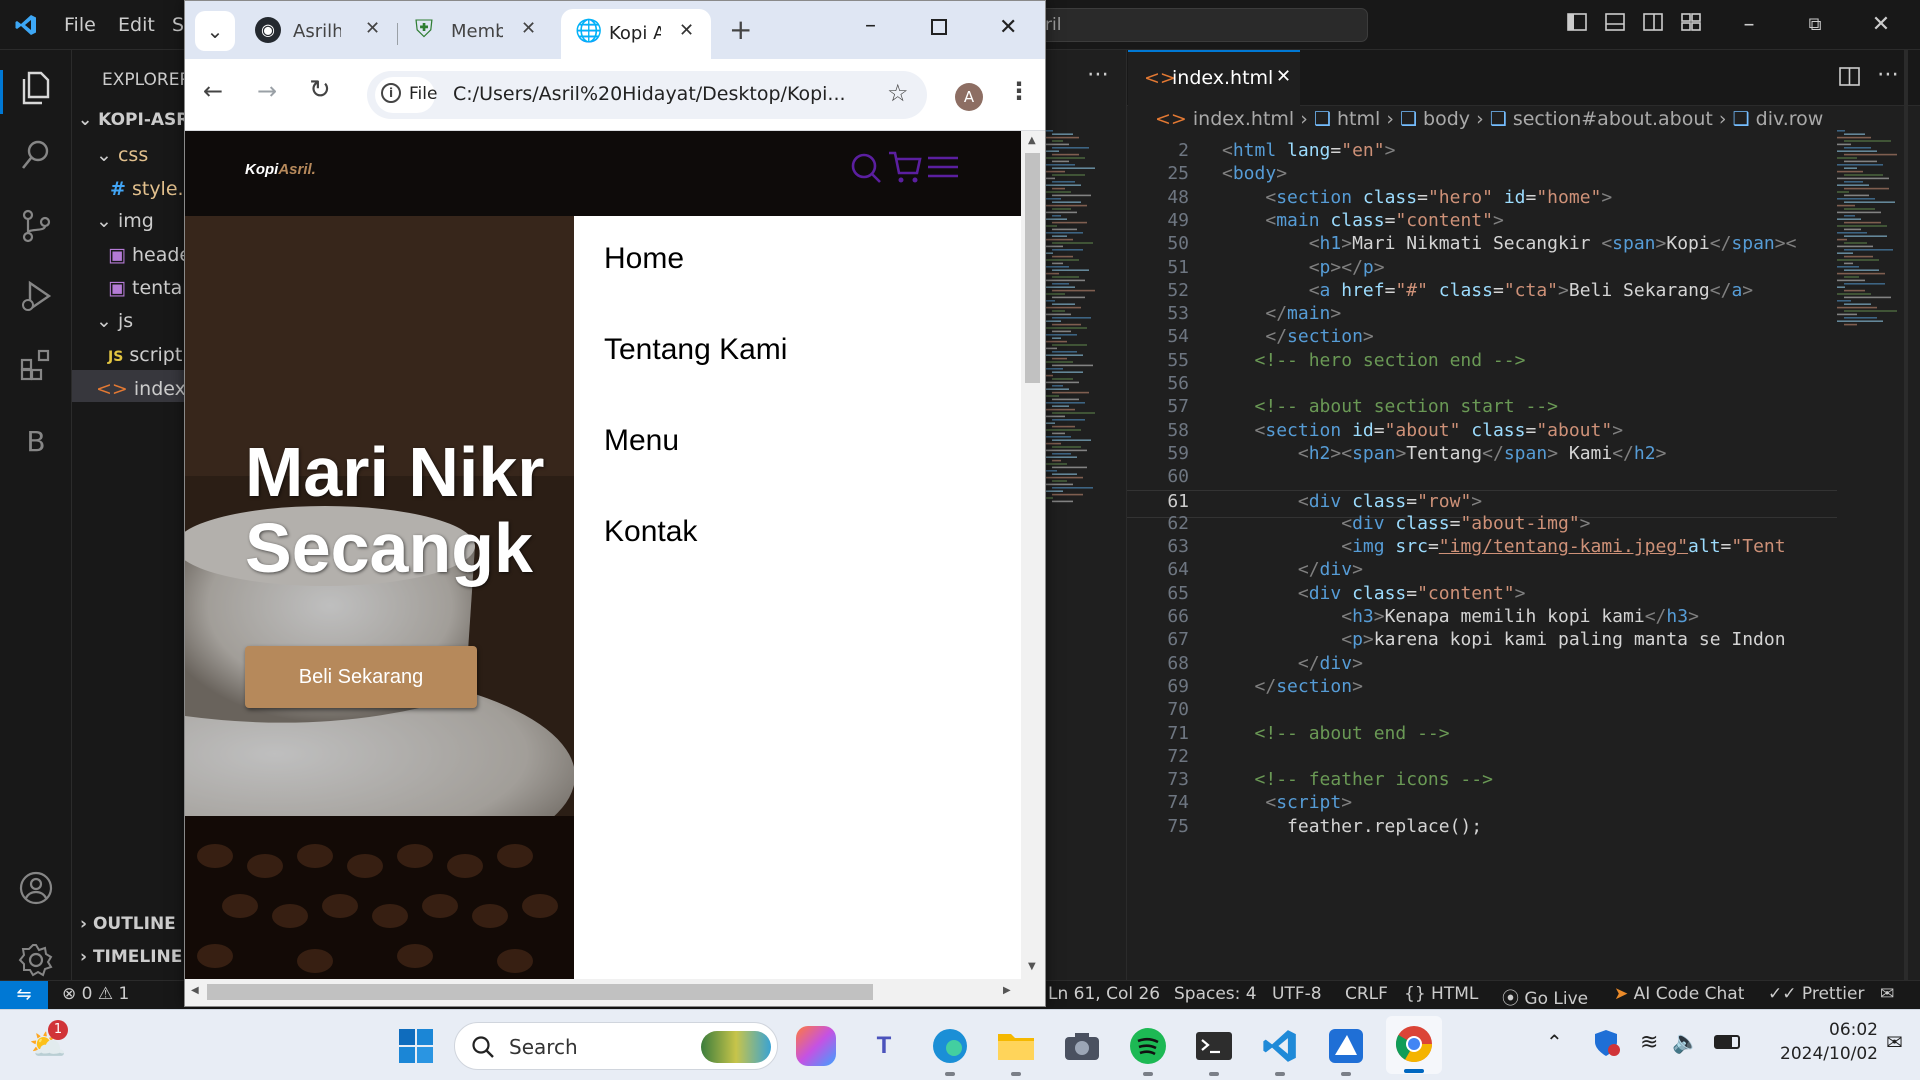 Image resolution: width=1920 pixels, height=1080 pixels. What do you see at coordinates (136, 25) in the screenshot?
I see `menu-edit: Edit` at bounding box center [136, 25].